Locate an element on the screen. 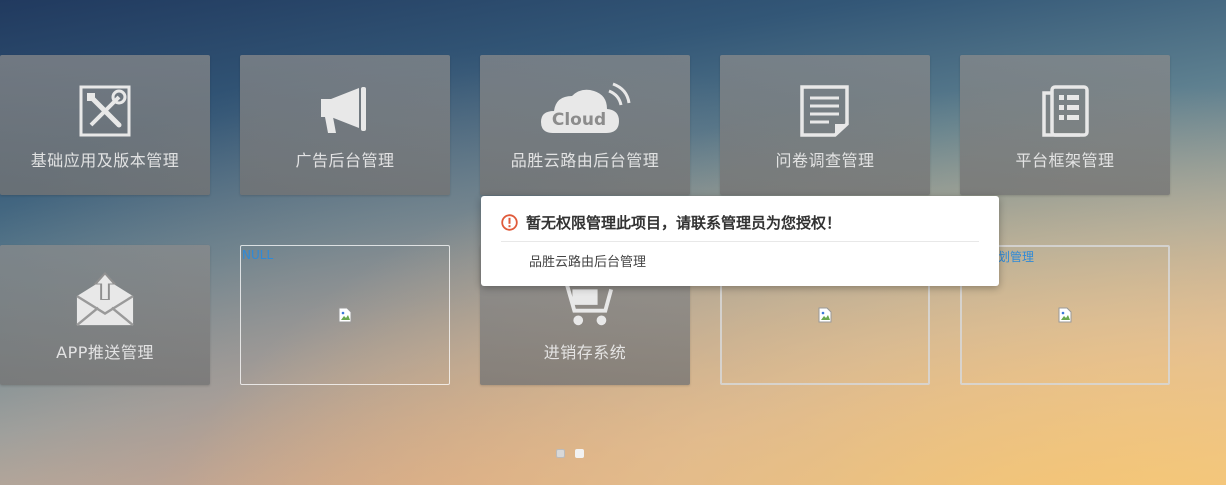 This screenshot has height=485, width=1226. cloud-icon-text: Cloud is located at coordinates (579, 120).